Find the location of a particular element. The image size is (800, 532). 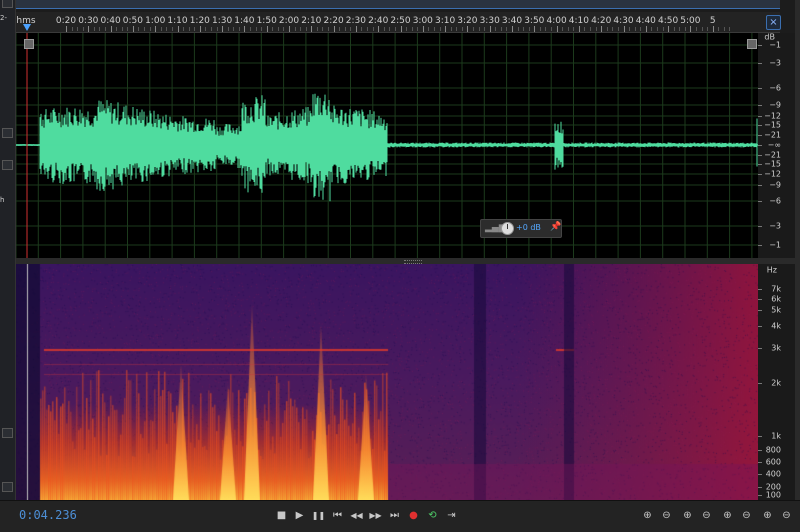

zoom-reset-button: ⊖ is located at coordinates (786, 515).